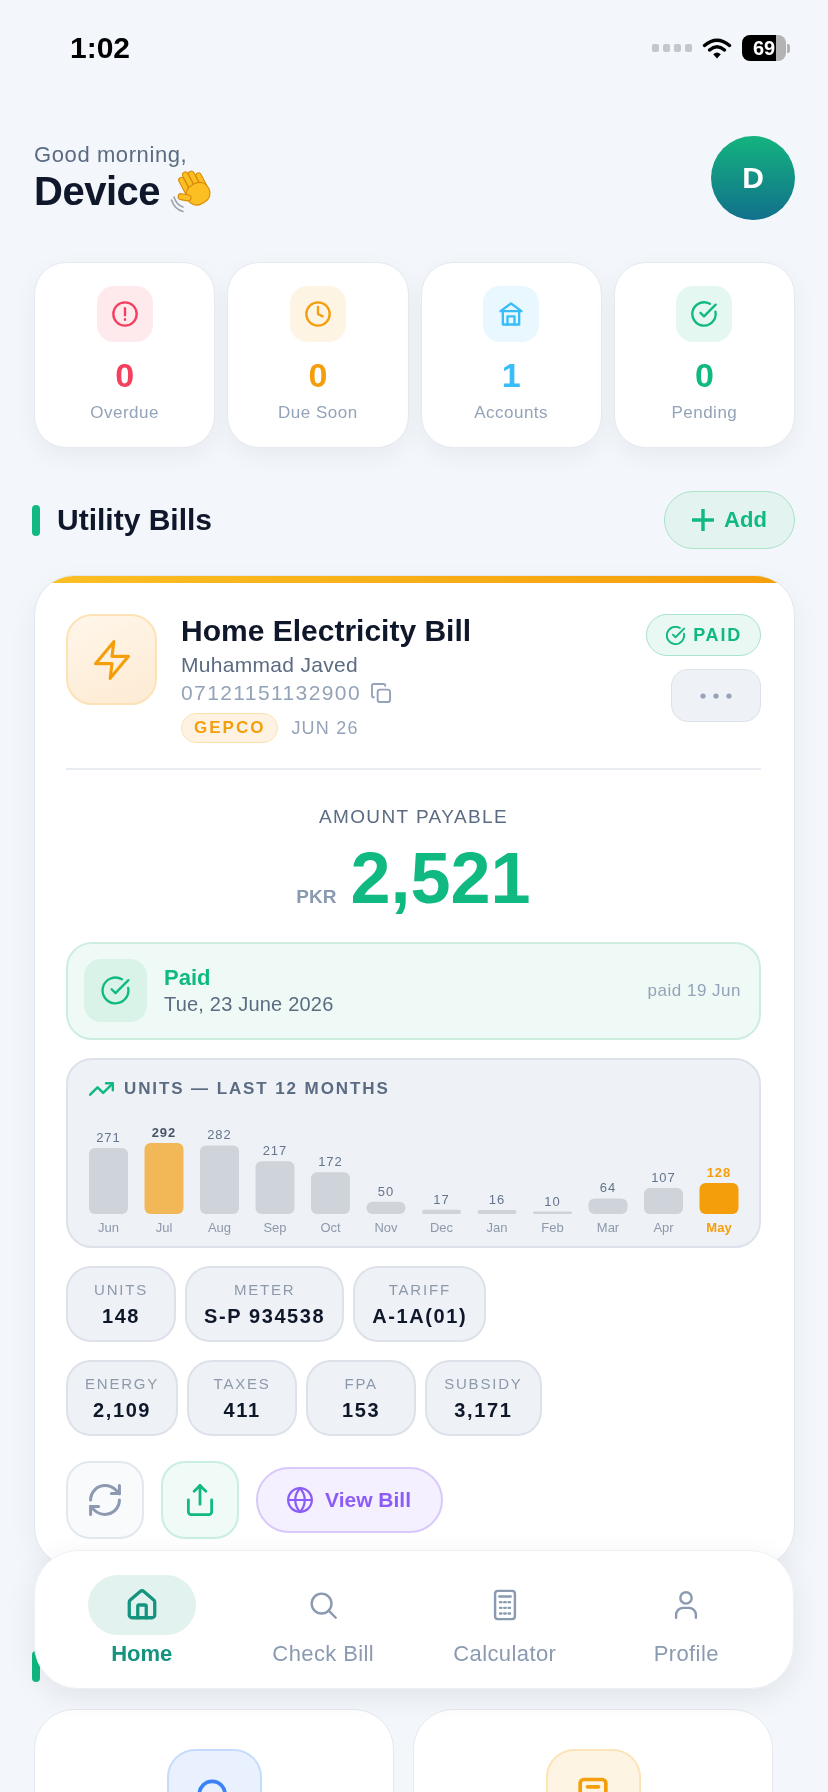 The height and width of the screenshot is (1792, 828). I want to click on bar-value-label: 17, so click(441, 1199).